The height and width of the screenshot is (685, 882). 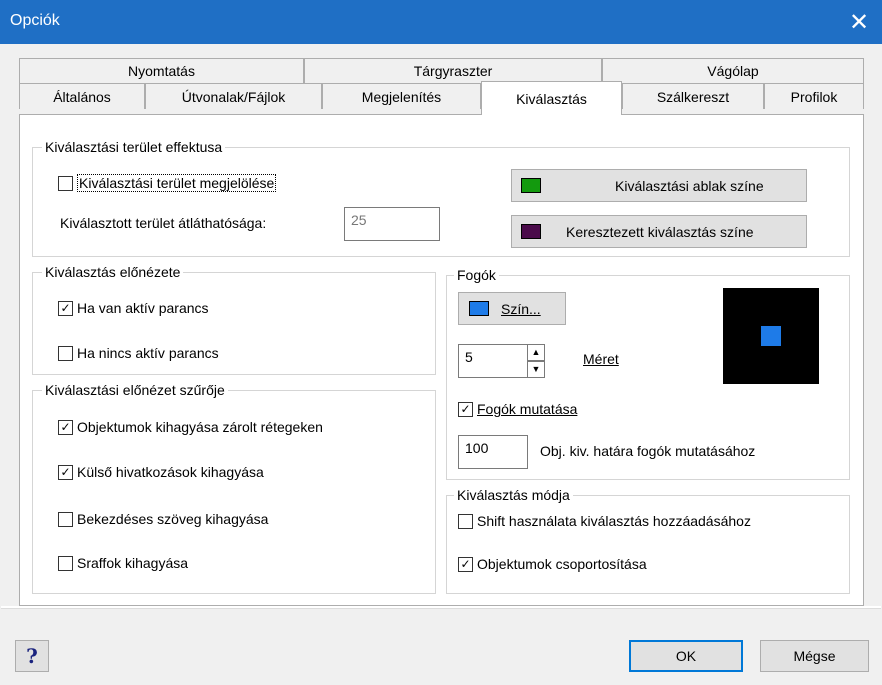 I want to click on filter-xref-label: Külső hivatkozások kihagyása, so click(x=170, y=472).